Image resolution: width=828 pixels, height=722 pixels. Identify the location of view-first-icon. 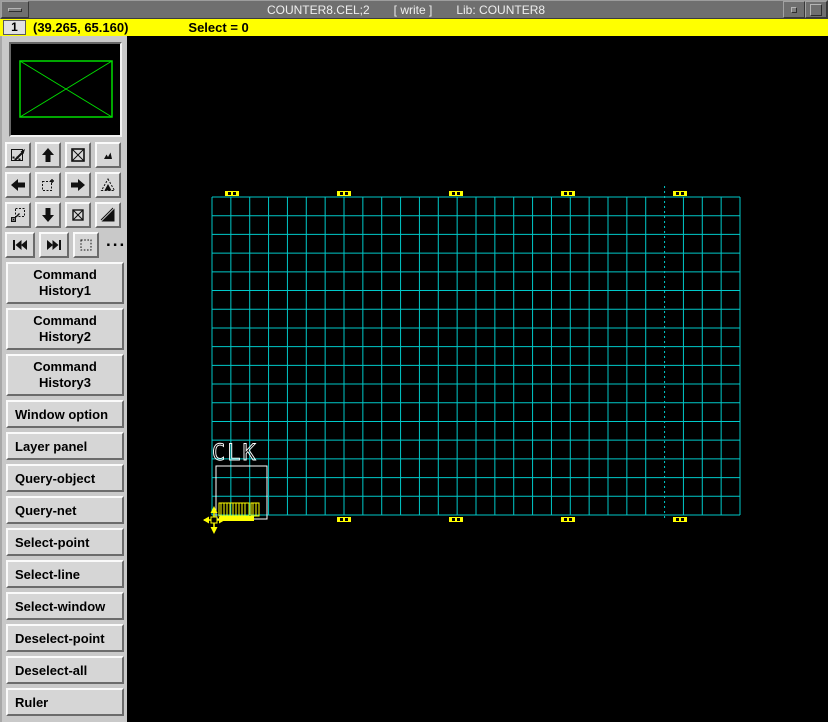
(20, 245).